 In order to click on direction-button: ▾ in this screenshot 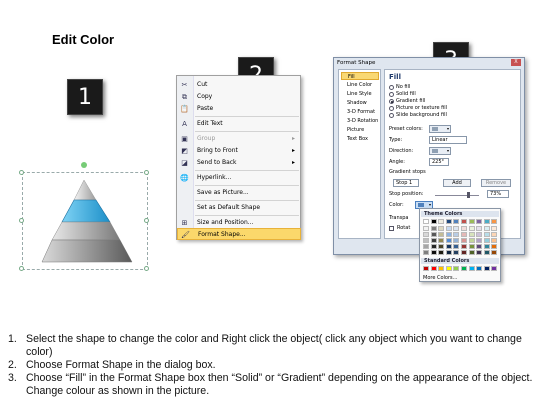, I will do `click(440, 151)`.